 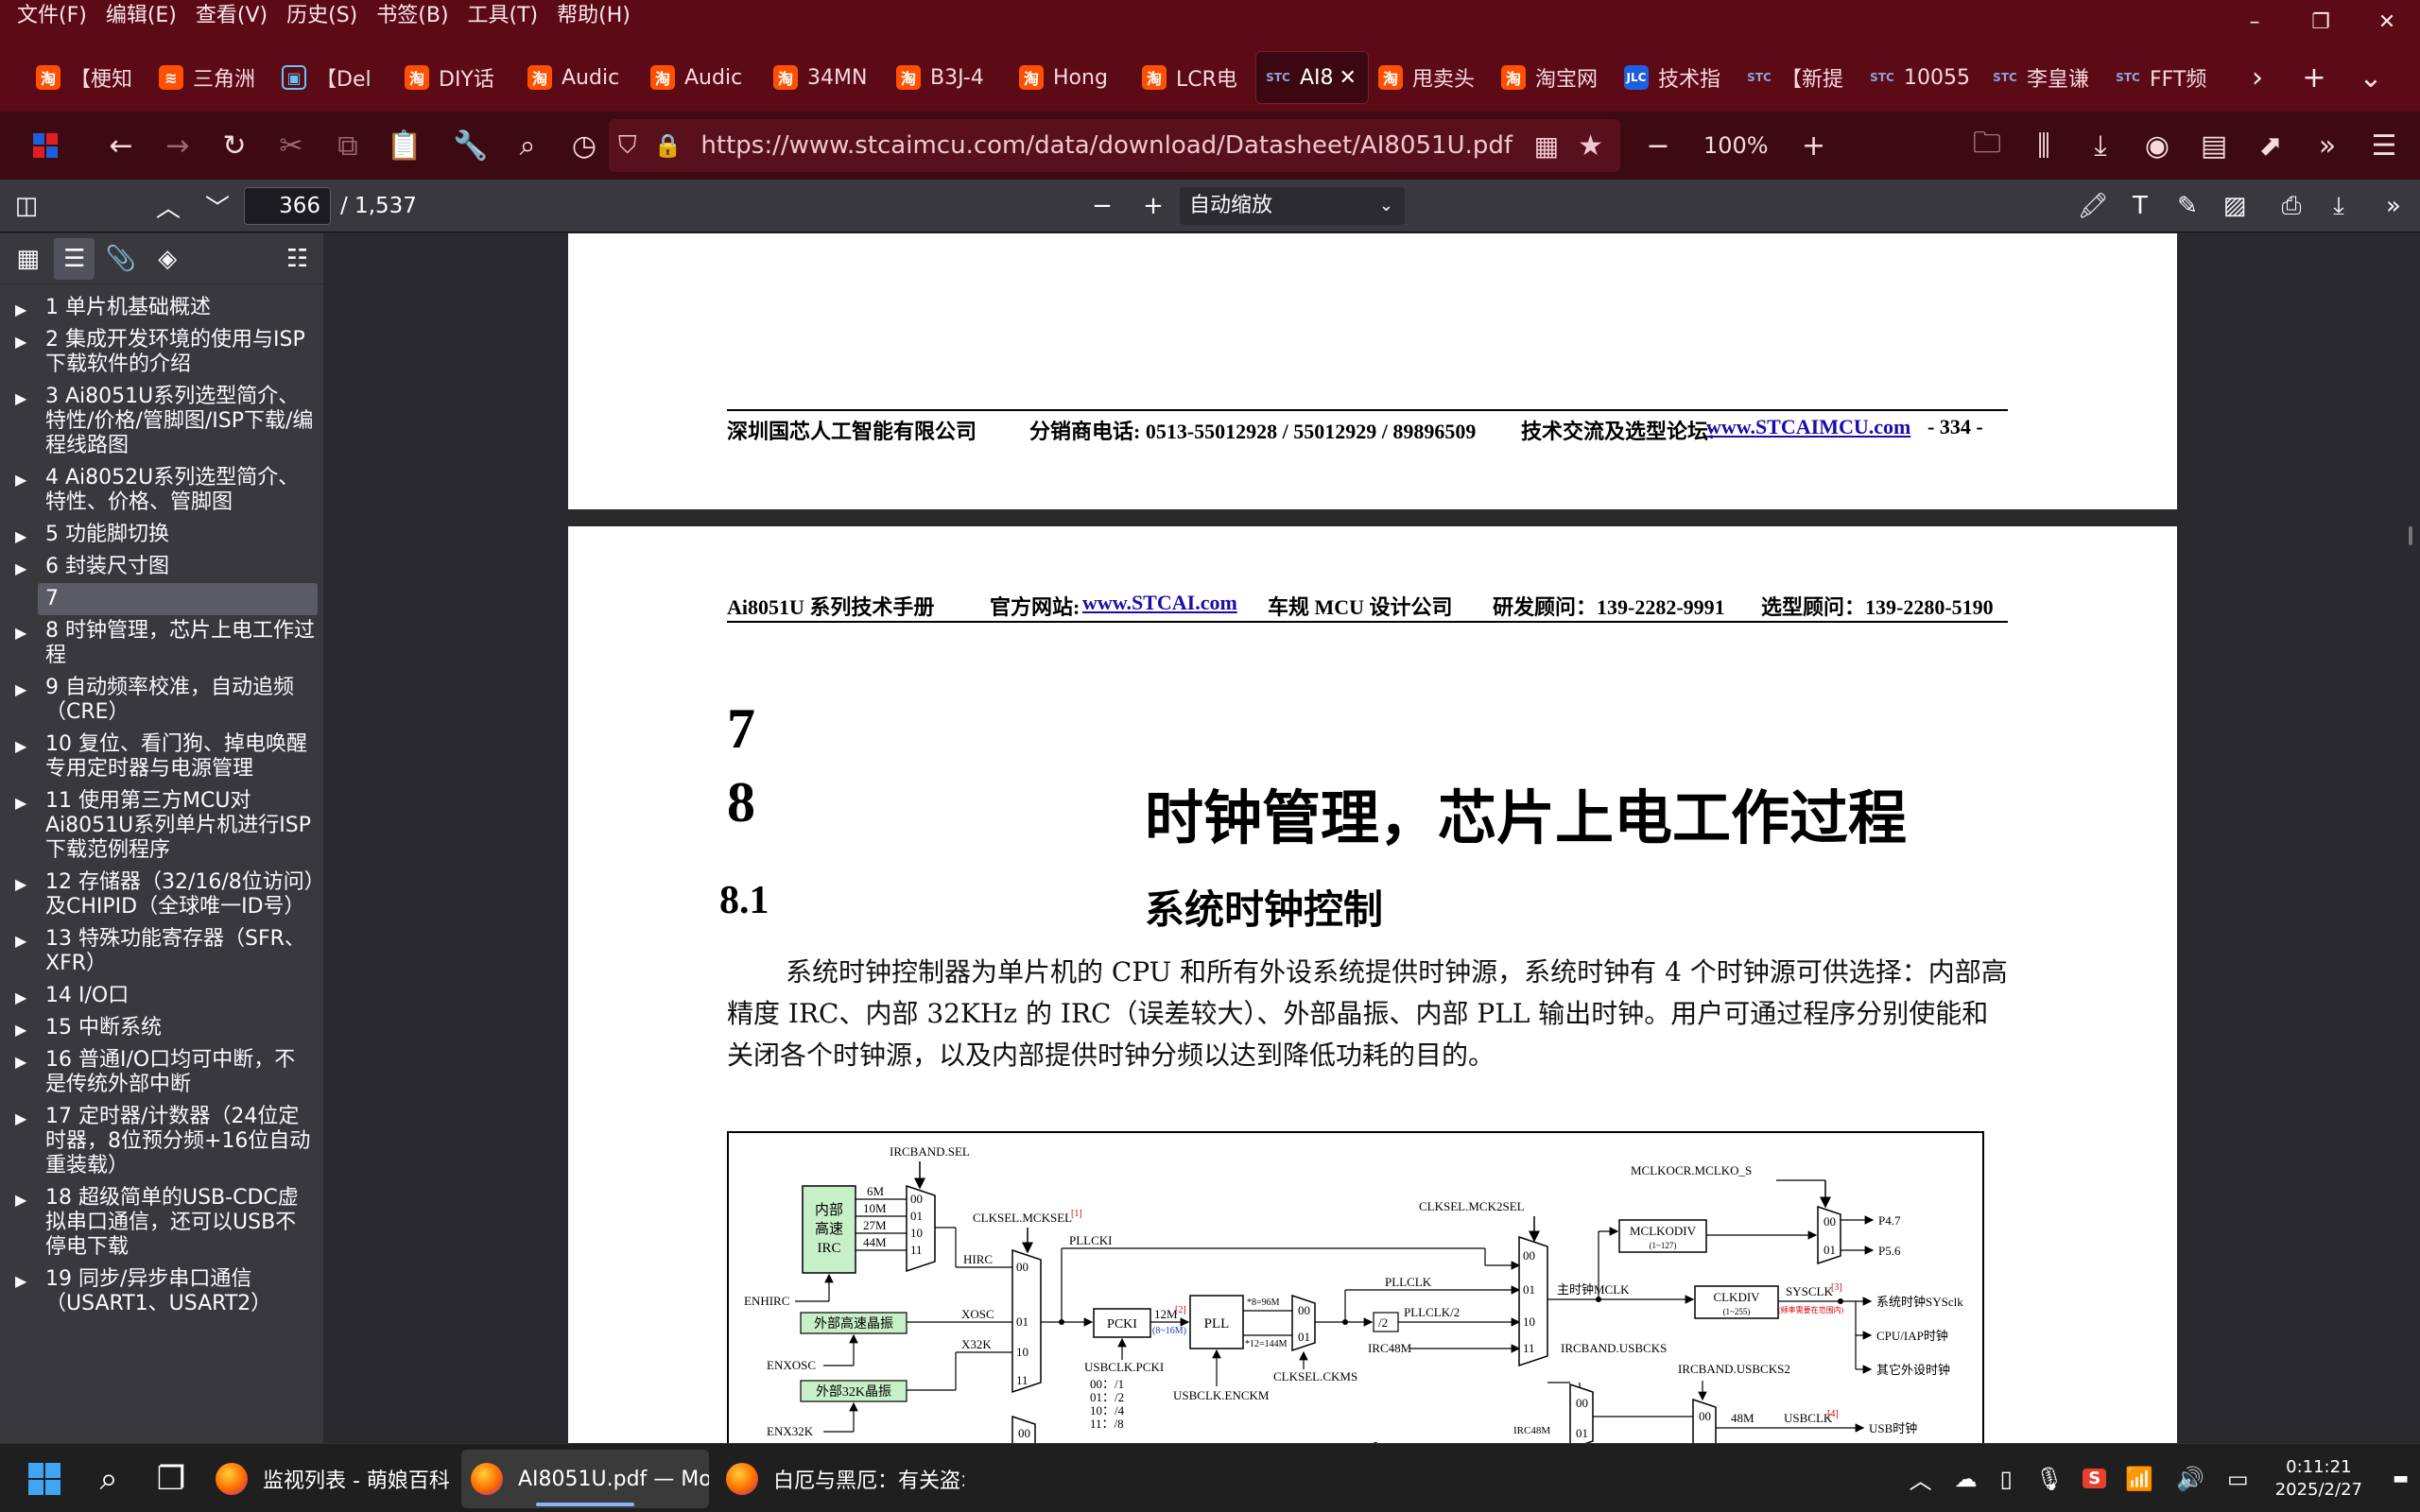 What do you see at coordinates (412, 16) in the screenshot?
I see `menu-bookmarks: 书签(B)` at bounding box center [412, 16].